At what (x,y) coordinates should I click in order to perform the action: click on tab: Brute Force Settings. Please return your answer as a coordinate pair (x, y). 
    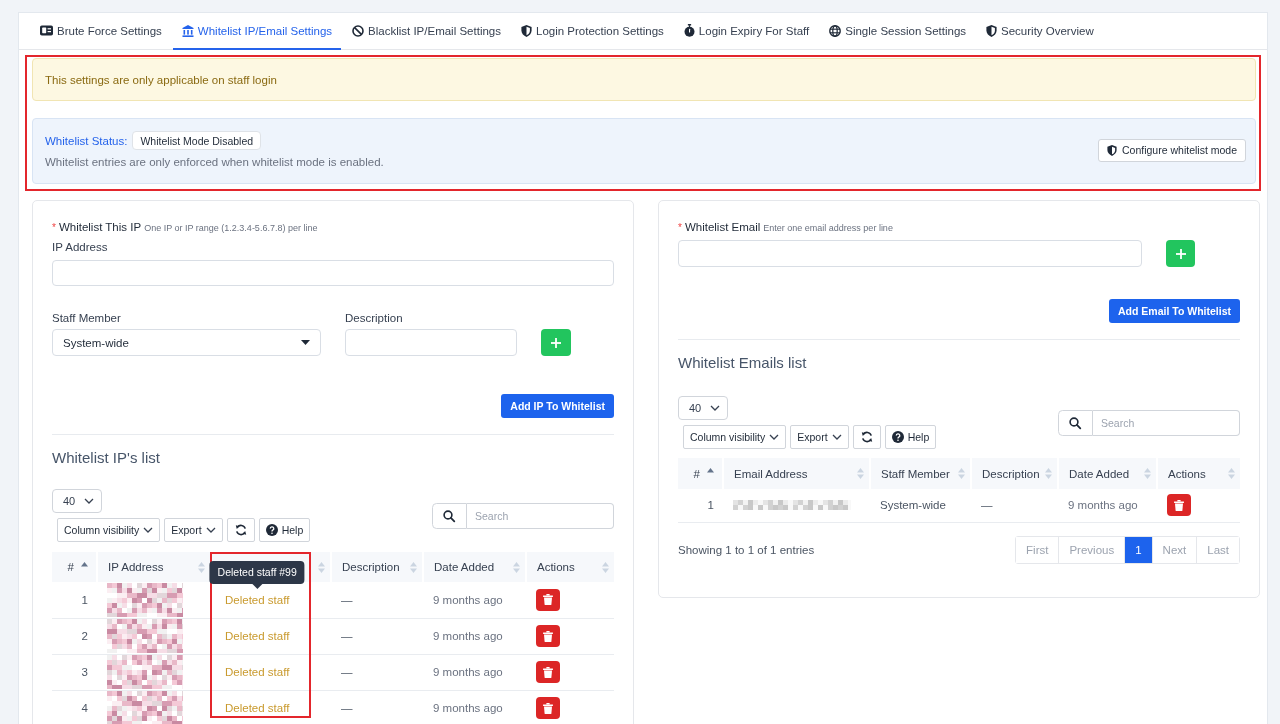
    Looking at the image, I should click on (101, 31).